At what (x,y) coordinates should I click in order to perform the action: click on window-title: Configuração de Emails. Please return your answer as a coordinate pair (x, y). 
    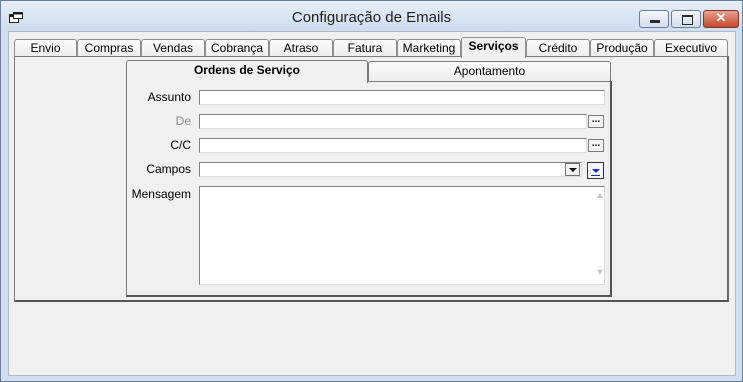
    Looking at the image, I should click on (371, 17).